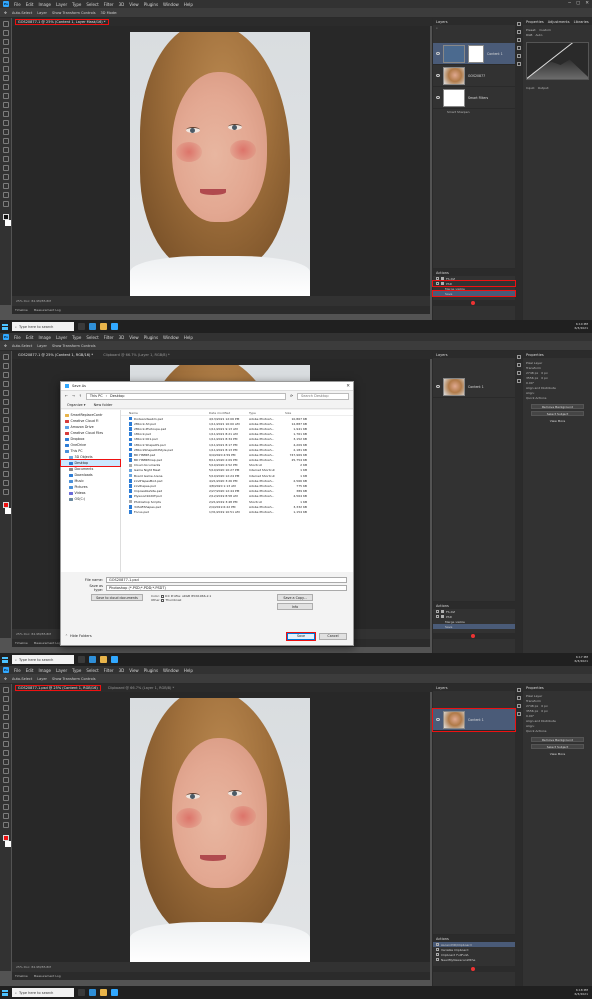 This screenshot has height=999, width=592. Describe the element at coordinates (5, 69) in the screenshot. I see `frame-tool-icon` at that location.